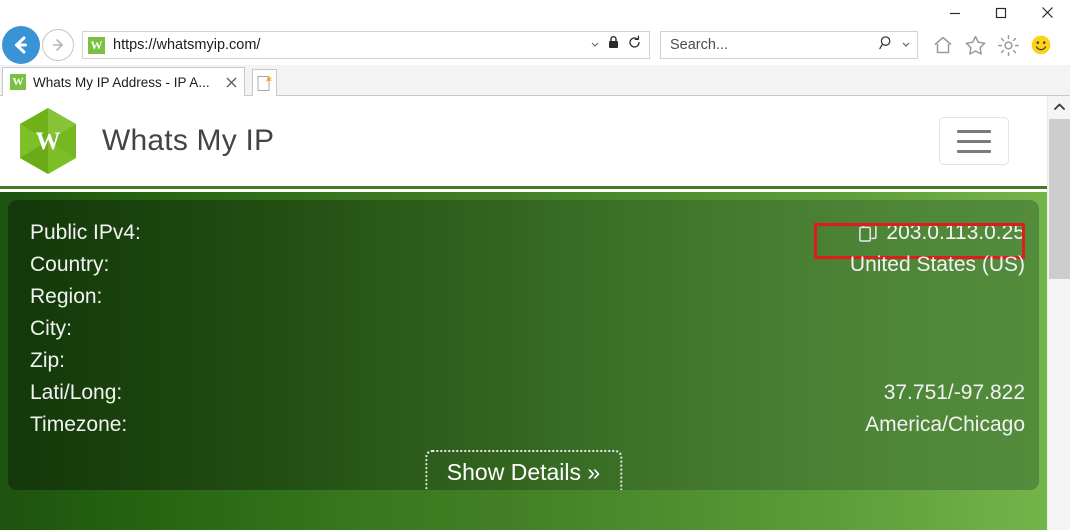 The height and width of the screenshot is (530, 1070). I want to click on ip-row-public-ipv4: Public IPv4: 203.0.113.0.25, so click(523, 238).